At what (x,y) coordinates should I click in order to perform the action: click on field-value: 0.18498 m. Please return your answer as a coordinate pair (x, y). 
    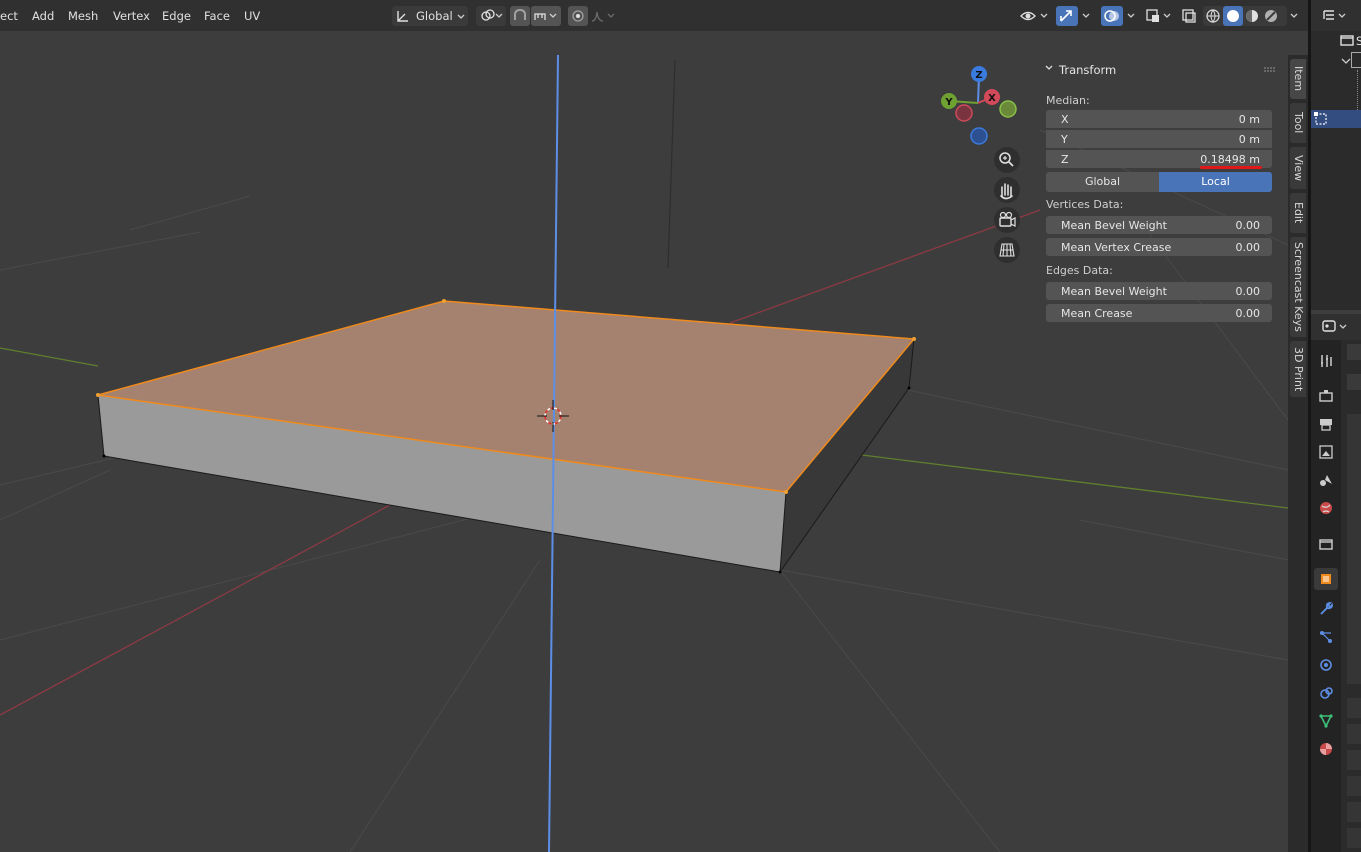
    Looking at the image, I should click on (1230, 159).